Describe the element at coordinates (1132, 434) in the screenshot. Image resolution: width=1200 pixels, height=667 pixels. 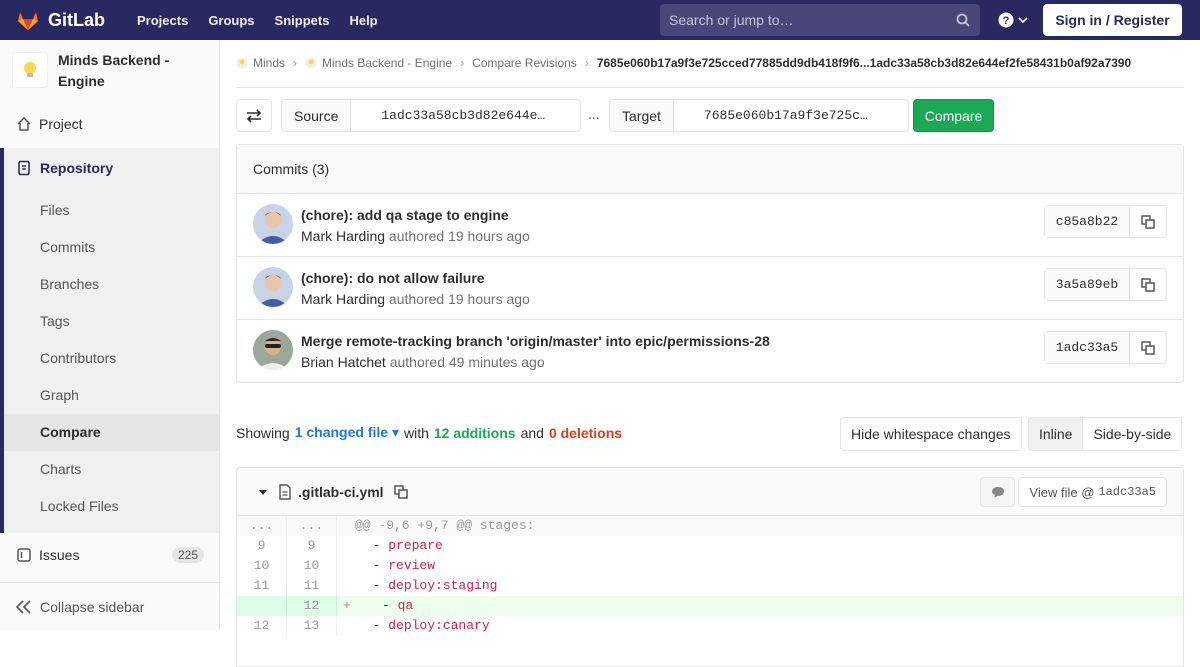
I see `side-by-side-view-button: Side-by-side` at that location.